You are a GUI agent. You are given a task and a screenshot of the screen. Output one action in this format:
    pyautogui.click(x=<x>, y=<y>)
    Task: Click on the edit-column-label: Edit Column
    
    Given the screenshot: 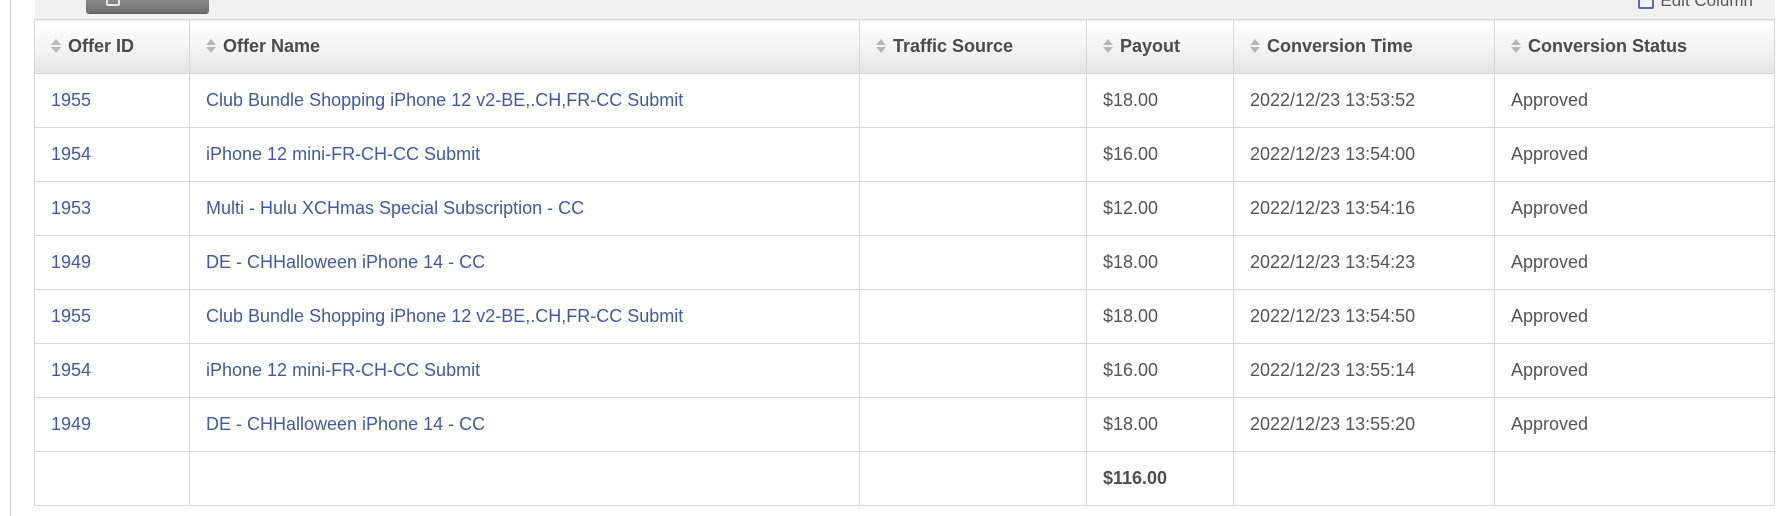 What is the action you would take?
    pyautogui.click(x=1706, y=5)
    